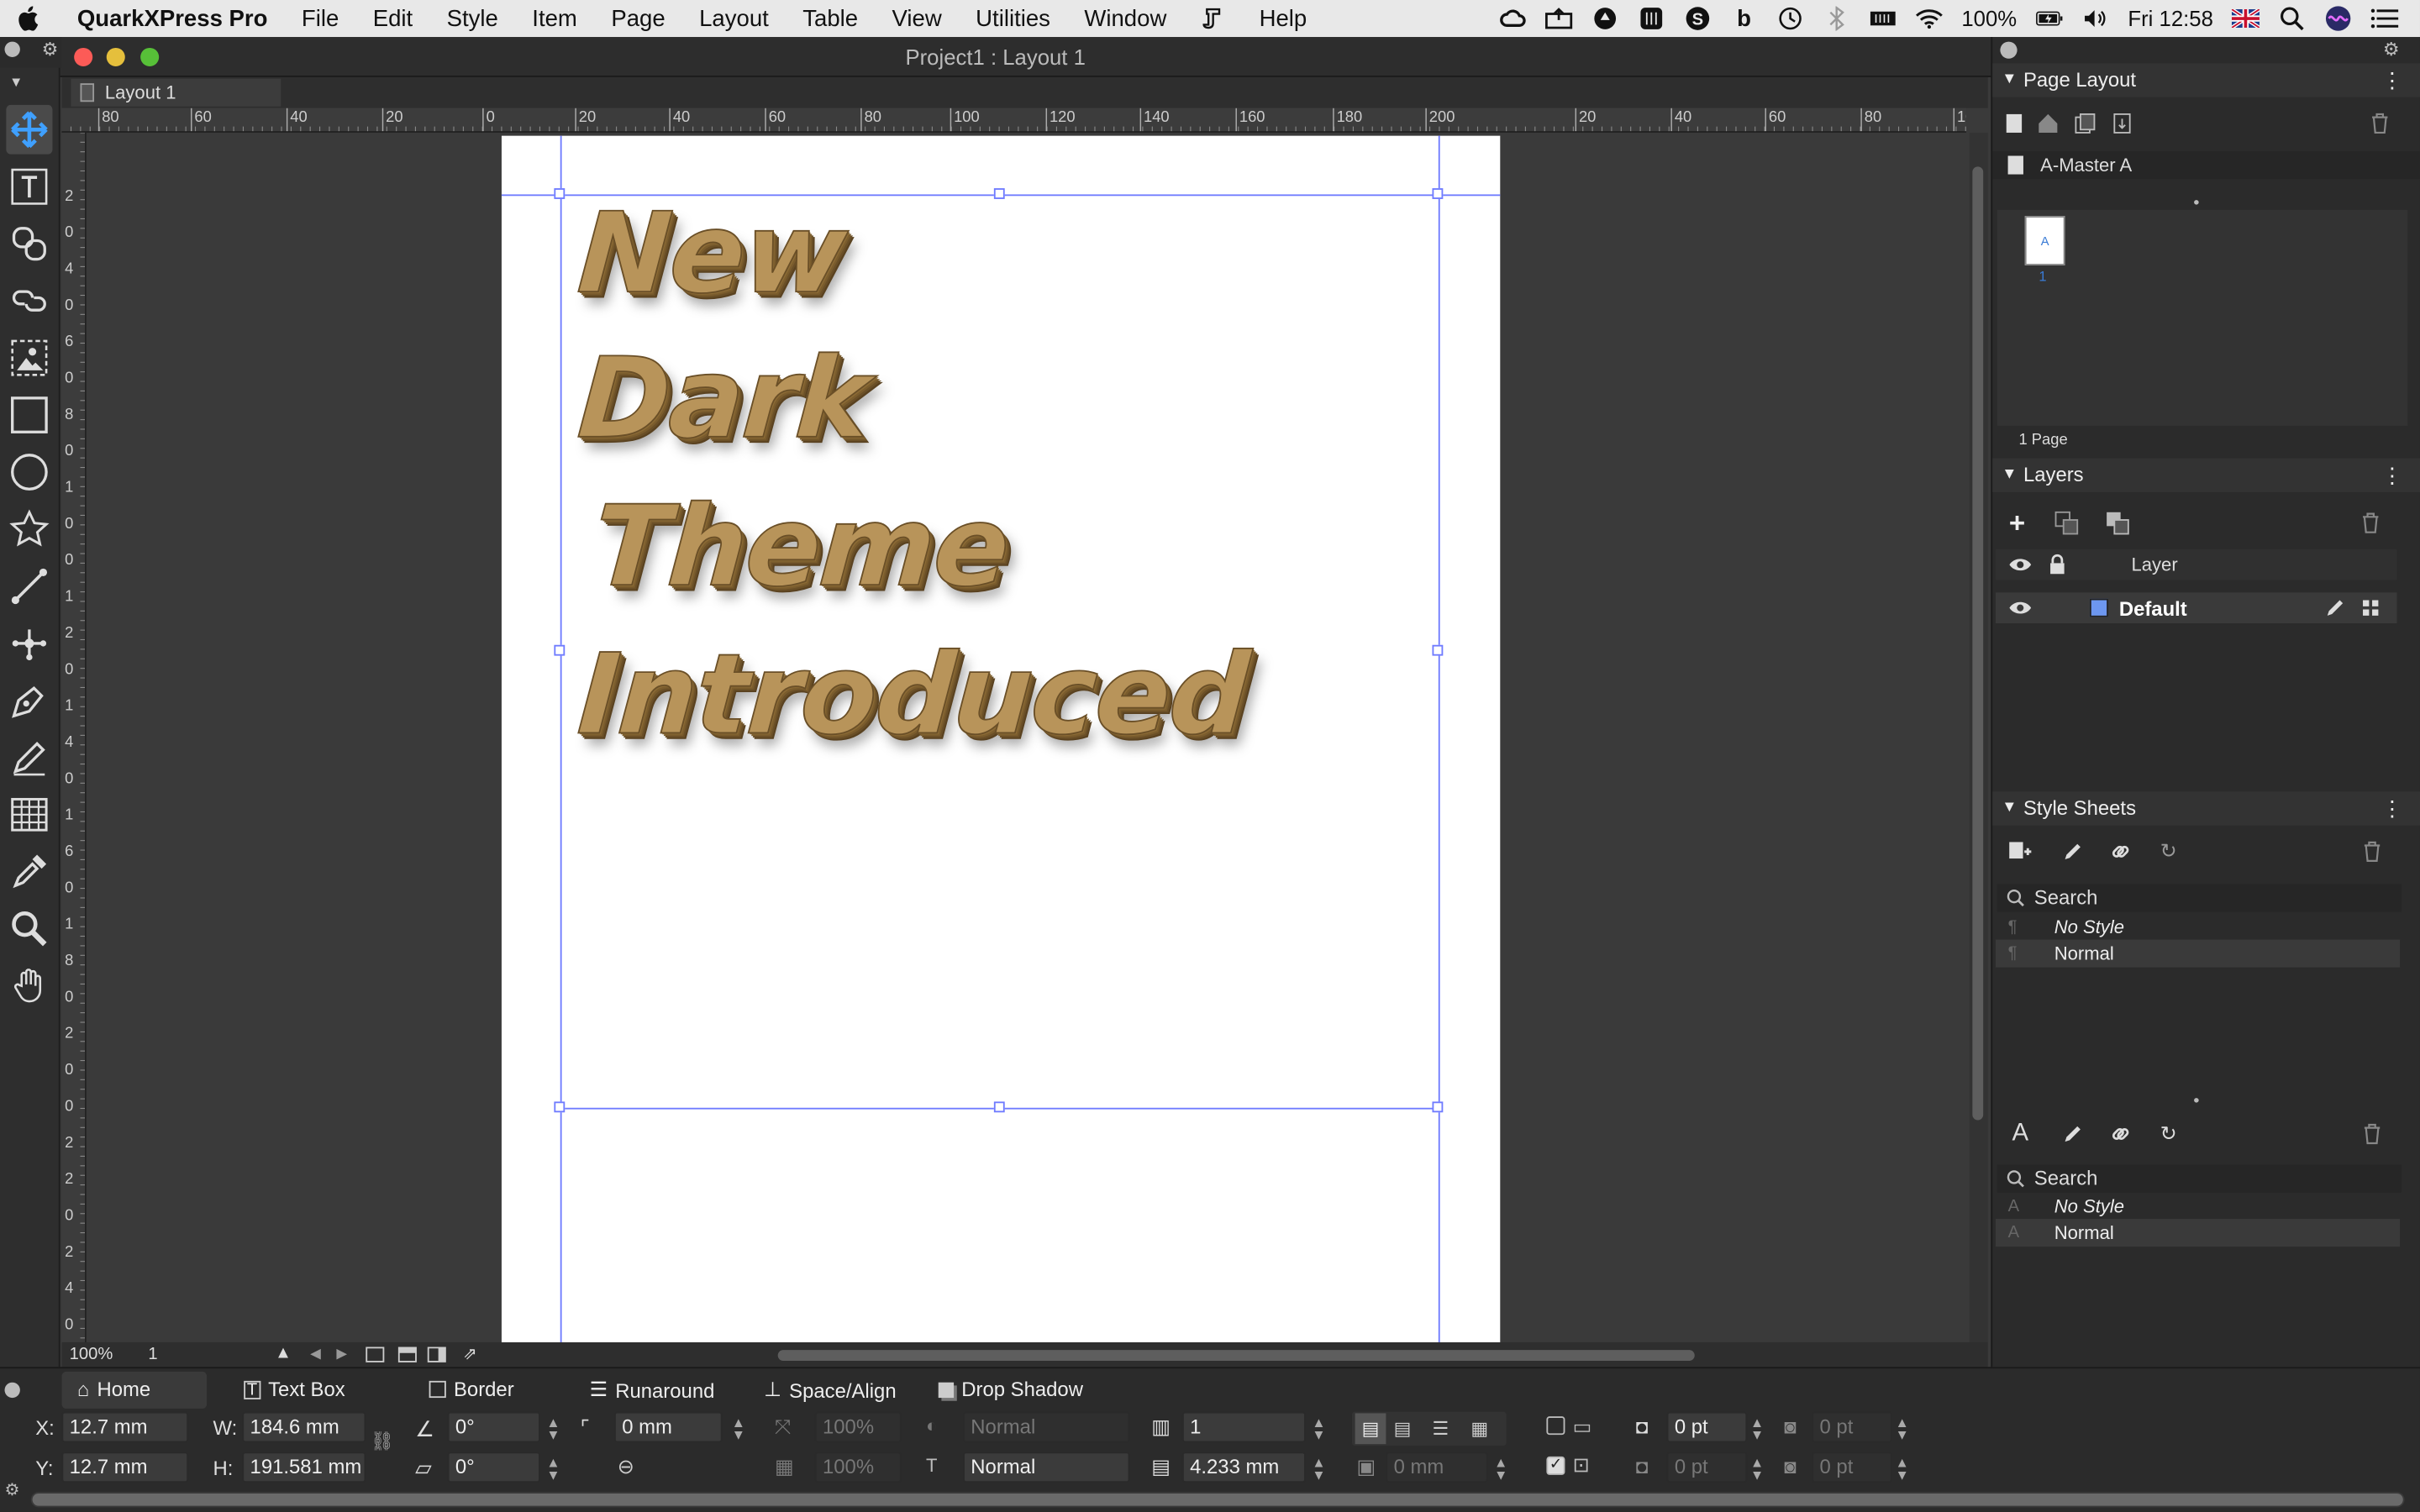 This screenshot has height=1512, width=2420. What do you see at coordinates (2048, 123) in the screenshot?
I see `home-master-icon` at bounding box center [2048, 123].